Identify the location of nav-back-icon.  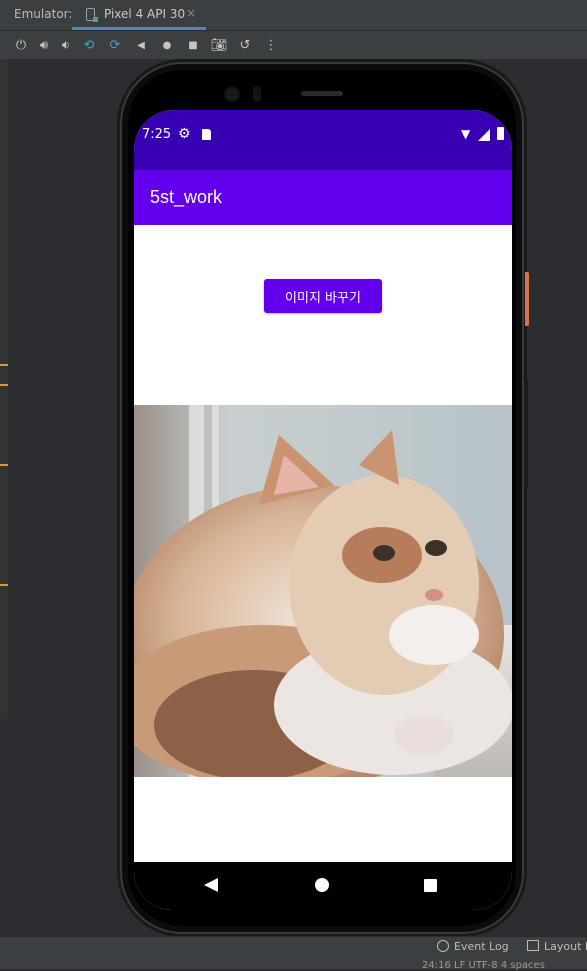
(211, 885).